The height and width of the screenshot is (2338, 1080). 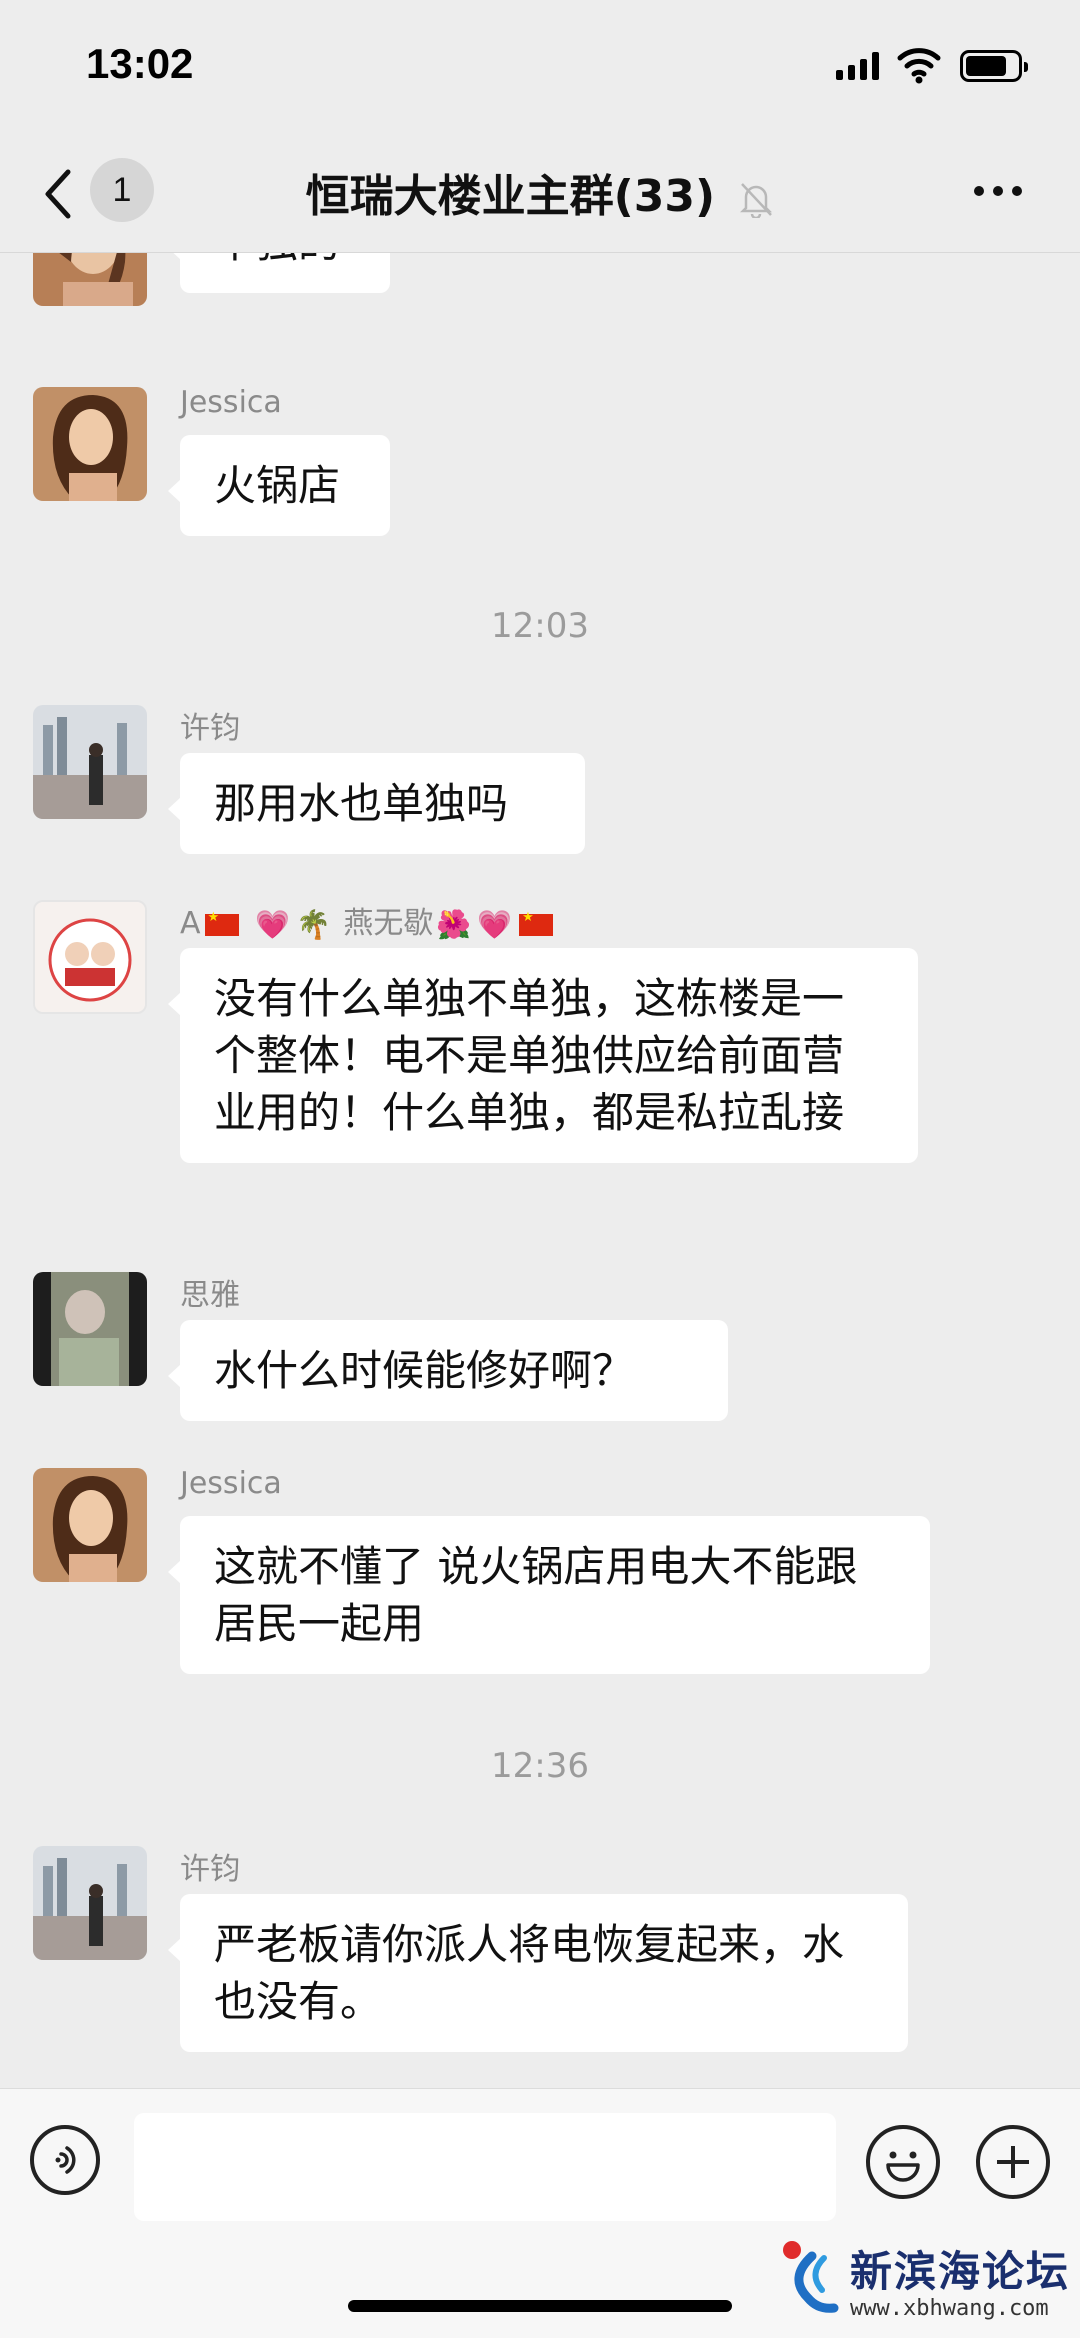 I want to click on timestamp: 12:03, so click(x=540, y=626).